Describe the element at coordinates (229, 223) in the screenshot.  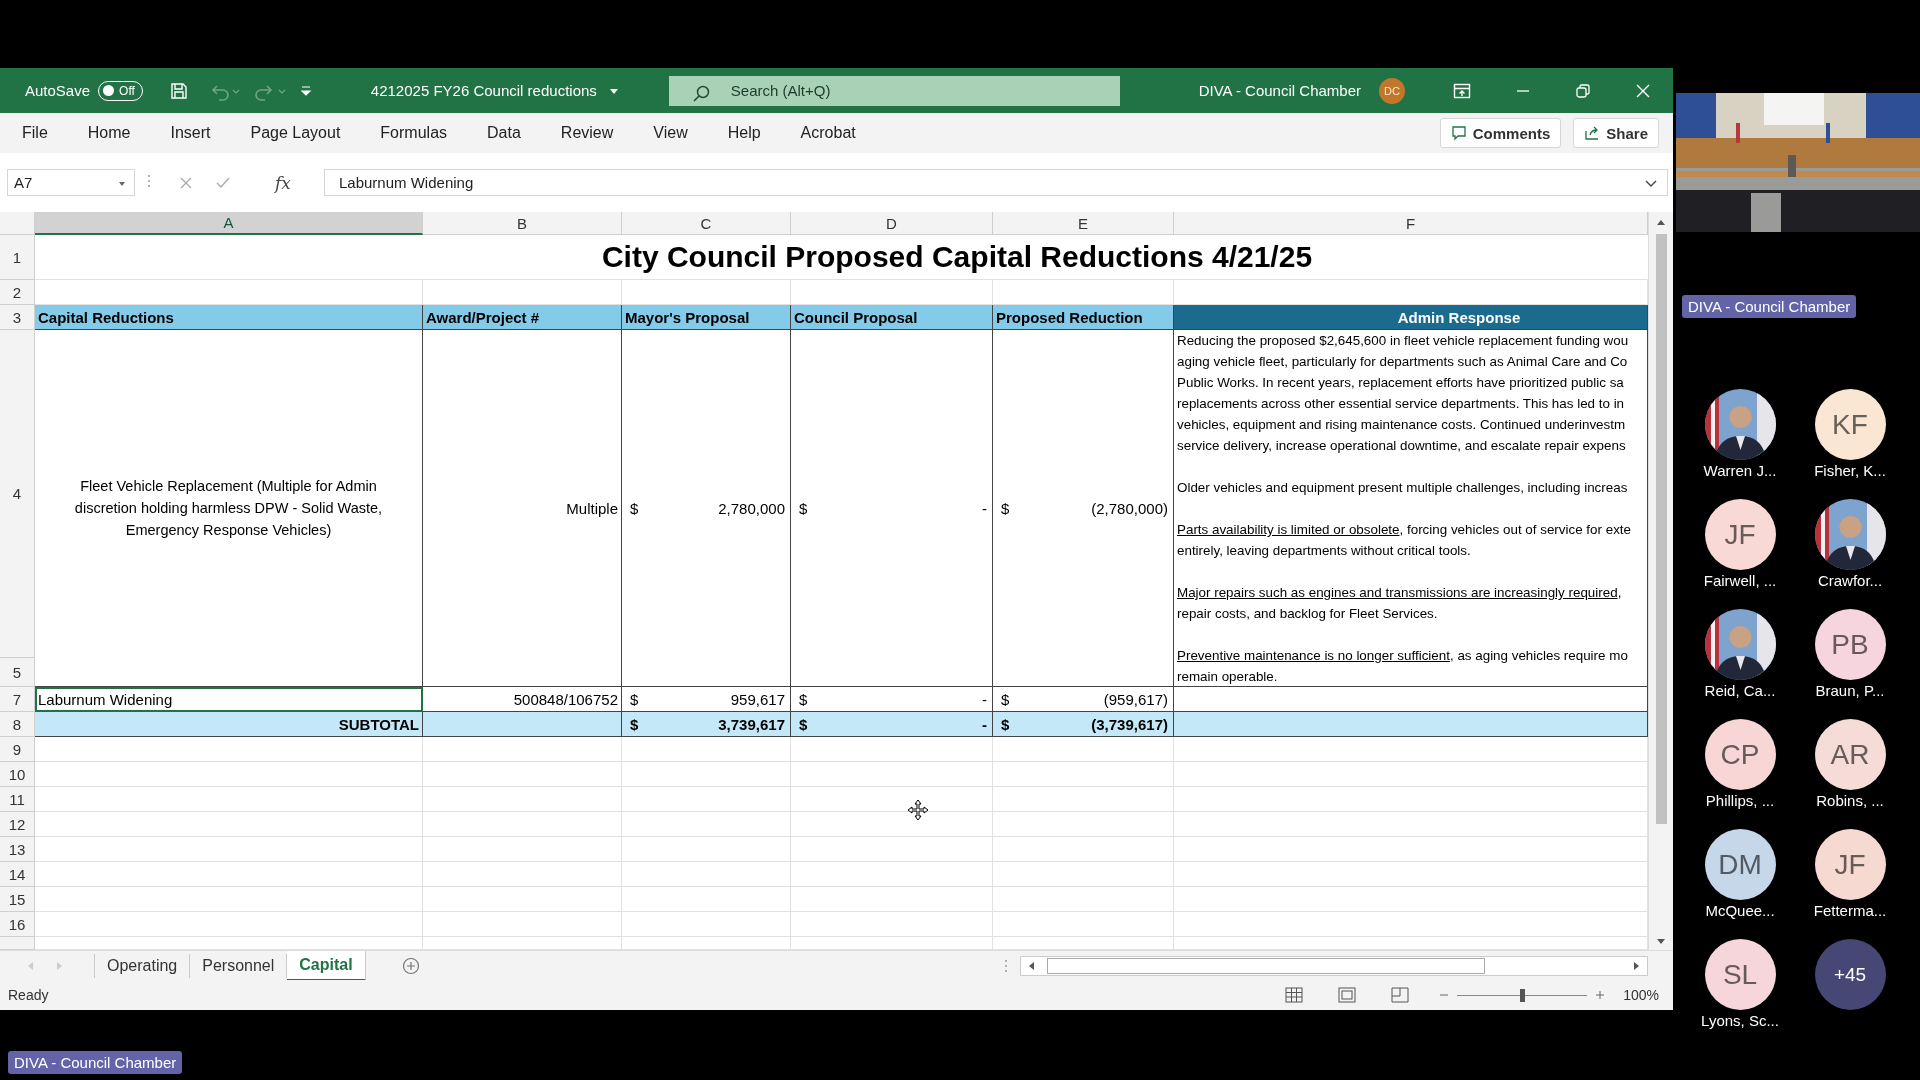
I see `column-header: A` at that location.